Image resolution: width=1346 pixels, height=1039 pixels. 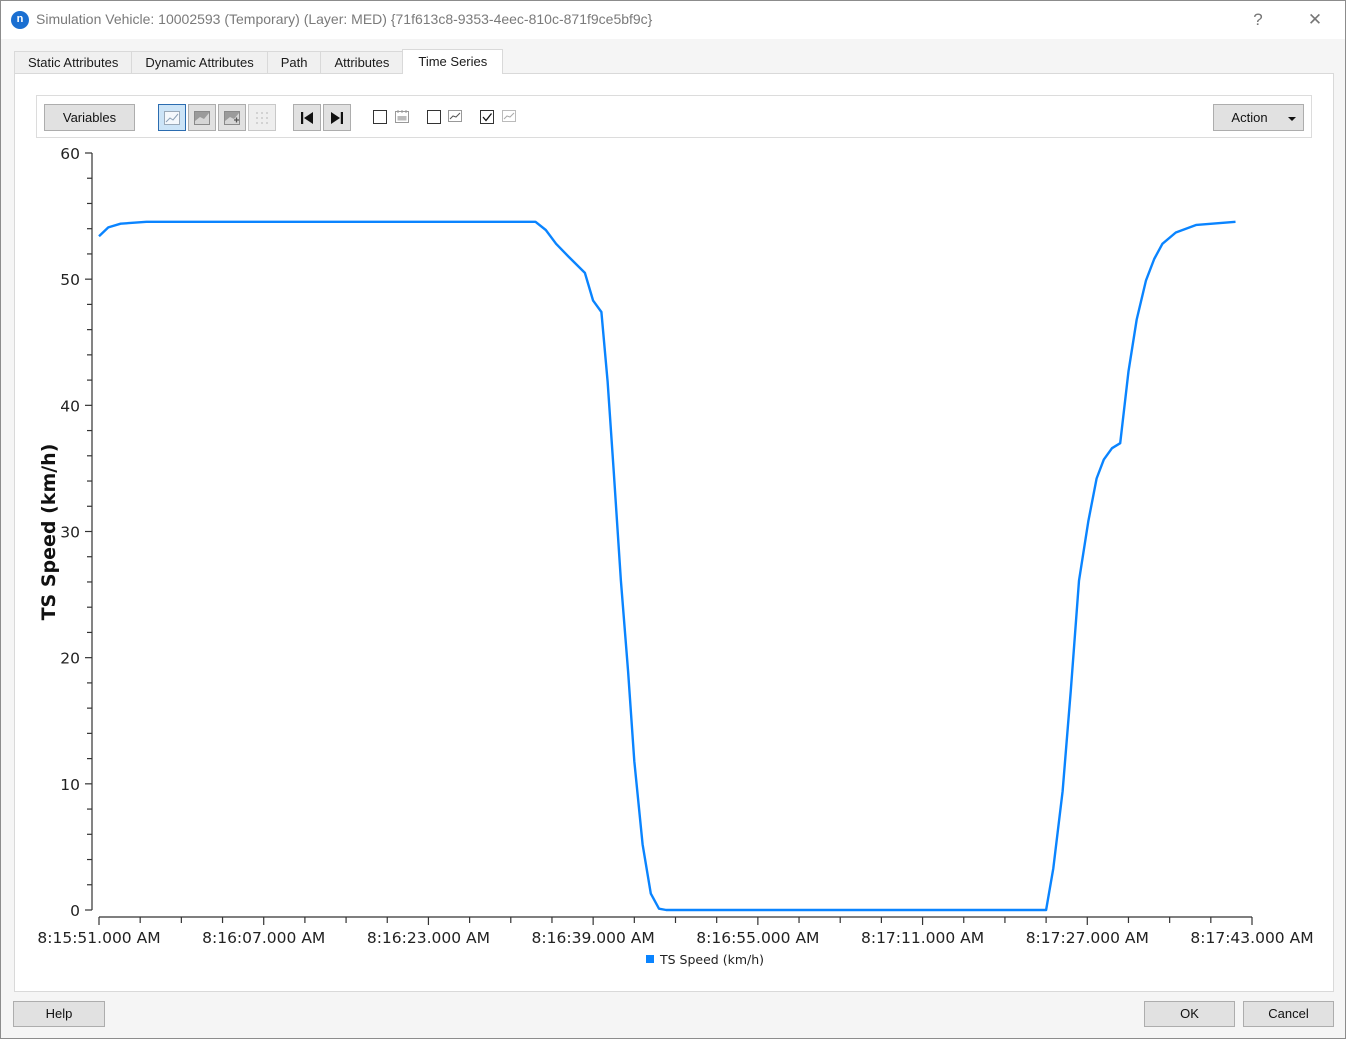 I want to click on y-tick-label: 30, so click(x=70, y=533).